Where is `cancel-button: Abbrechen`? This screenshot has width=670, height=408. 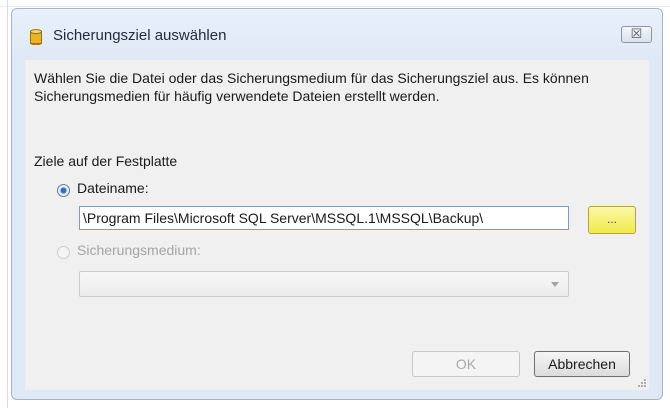 cancel-button: Abbrechen is located at coordinates (582, 364).